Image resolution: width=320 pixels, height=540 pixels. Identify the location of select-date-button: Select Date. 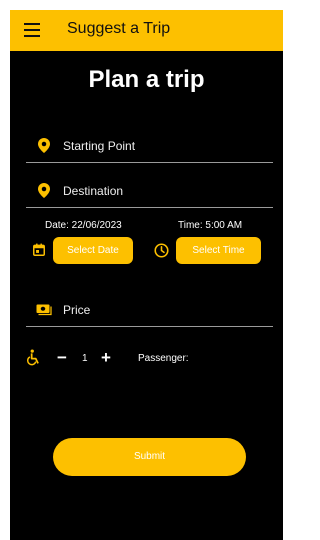
(93, 250).